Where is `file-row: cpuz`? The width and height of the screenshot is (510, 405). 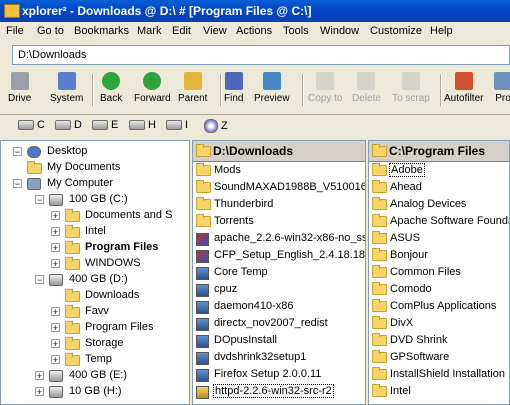 file-row: cpuz is located at coordinates (279, 289).